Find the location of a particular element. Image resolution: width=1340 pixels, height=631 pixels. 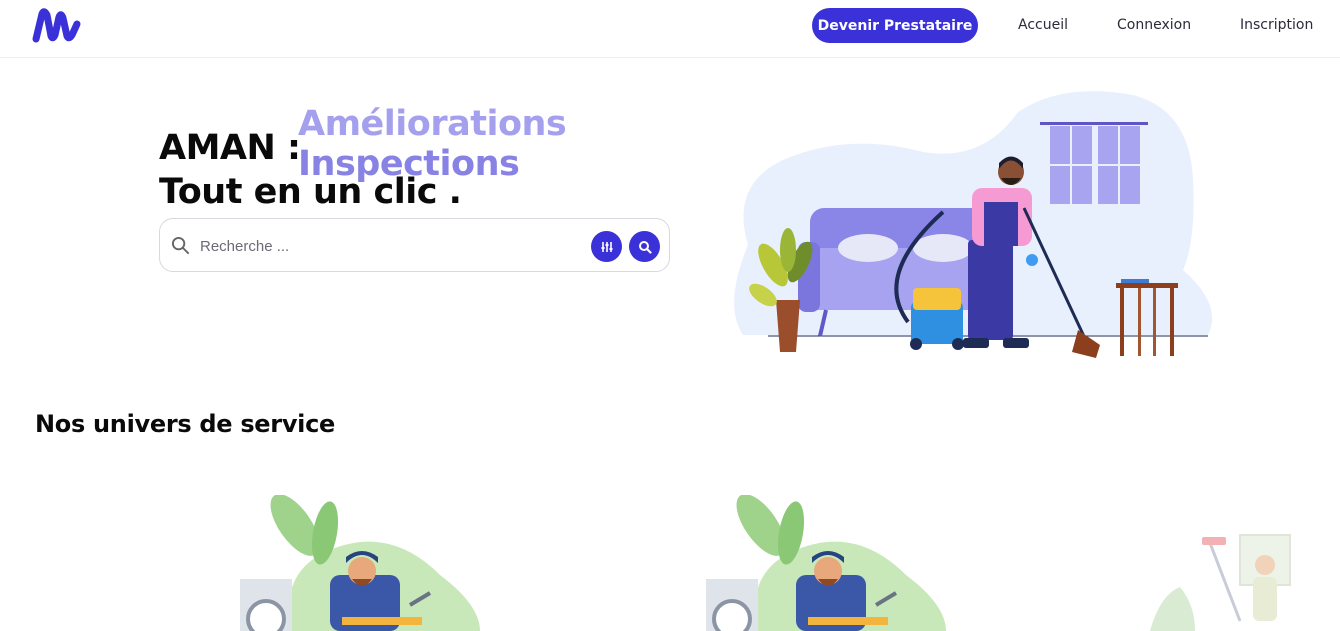

hero-rotating-word: Améliorations is located at coordinates (432, 124).